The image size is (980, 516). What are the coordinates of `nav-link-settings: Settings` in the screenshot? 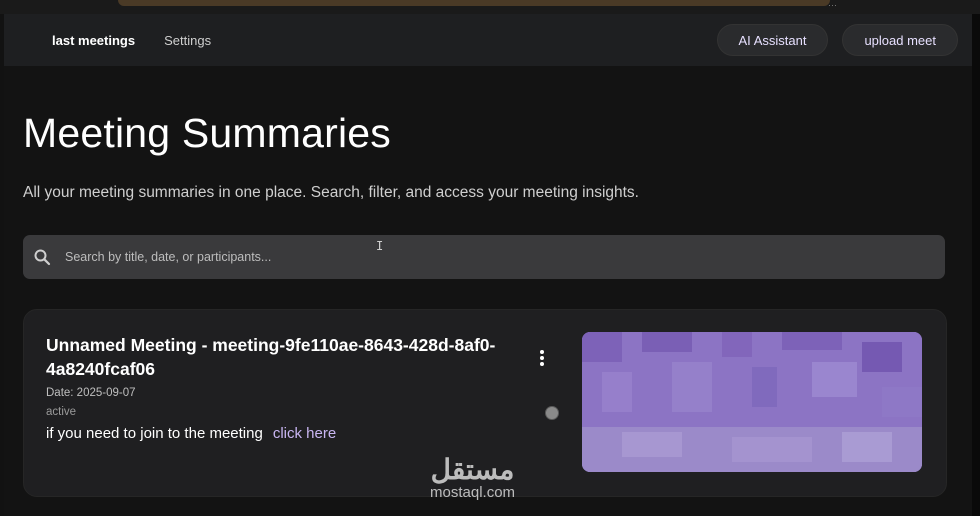 It's located at (187, 40).